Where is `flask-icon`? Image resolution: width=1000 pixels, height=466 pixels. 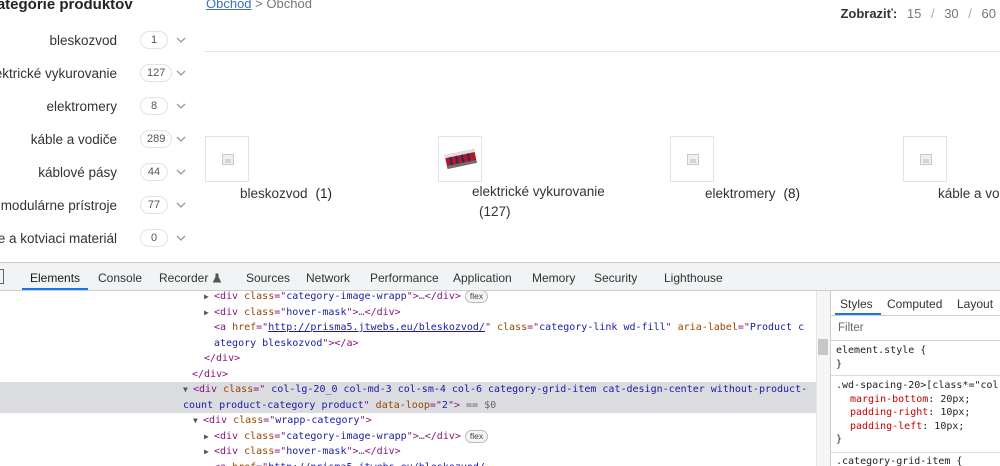
flask-icon is located at coordinates (217, 278).